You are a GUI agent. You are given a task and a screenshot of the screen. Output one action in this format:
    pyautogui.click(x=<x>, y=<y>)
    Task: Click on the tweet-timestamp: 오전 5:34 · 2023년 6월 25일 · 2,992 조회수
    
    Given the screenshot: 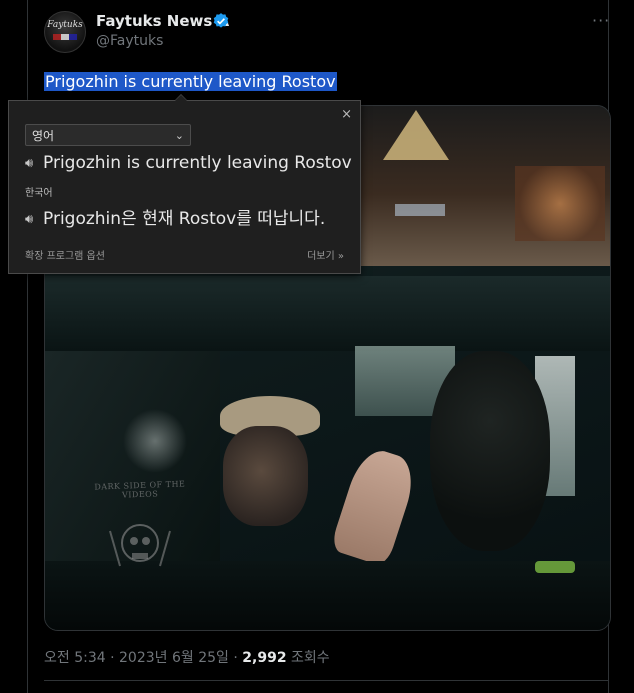 What is the action you would take?
    pyautogui.click(x=187, y=657)
    